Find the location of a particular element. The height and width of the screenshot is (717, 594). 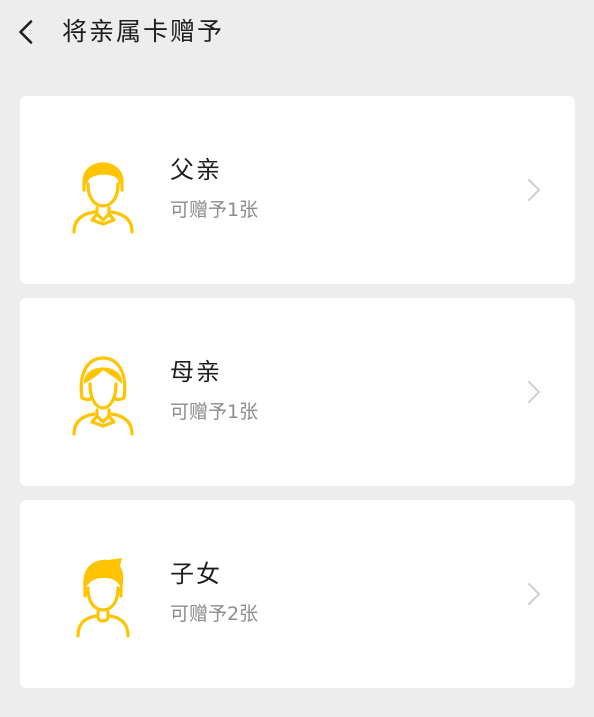

mother-avatar-icon is located at coordinates (103, 396).